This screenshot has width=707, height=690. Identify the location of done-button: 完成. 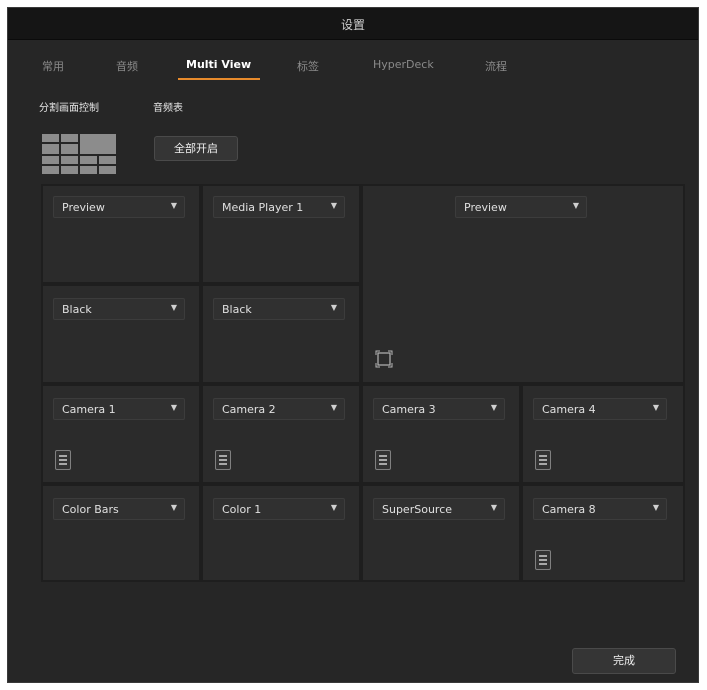
(624, 661).